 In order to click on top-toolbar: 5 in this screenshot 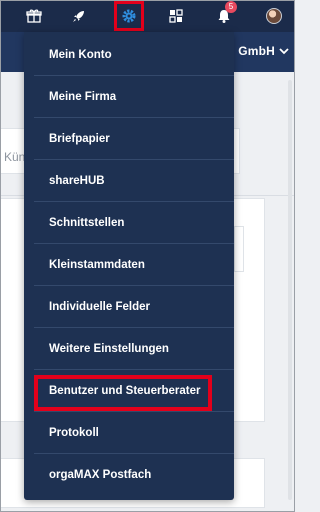, I will do `click(147, 16)`.